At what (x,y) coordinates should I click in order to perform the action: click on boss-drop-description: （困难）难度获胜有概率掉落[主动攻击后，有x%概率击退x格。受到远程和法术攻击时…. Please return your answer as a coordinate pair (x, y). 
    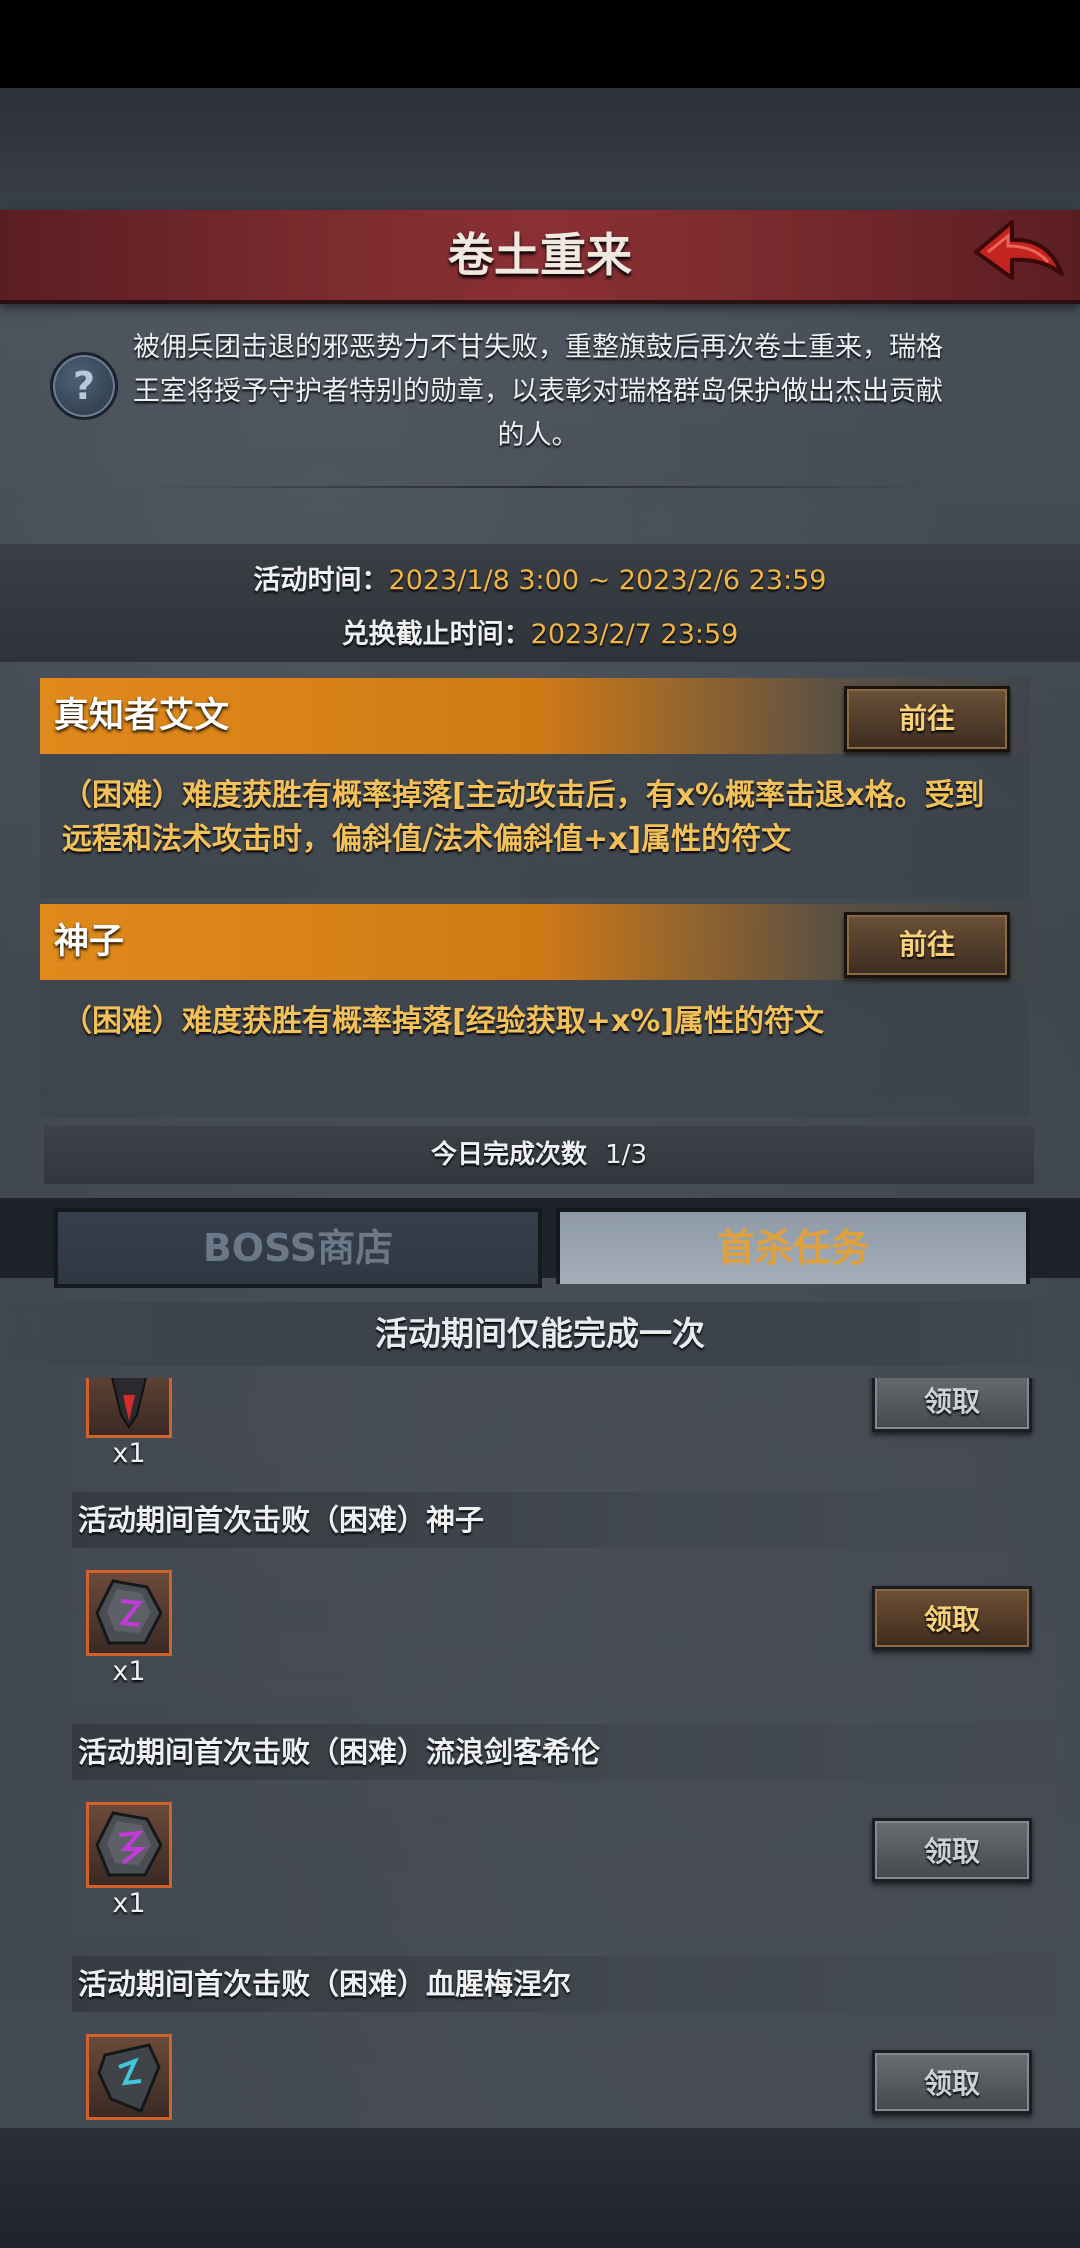
    Looking at the image, I should click on (523, 817).